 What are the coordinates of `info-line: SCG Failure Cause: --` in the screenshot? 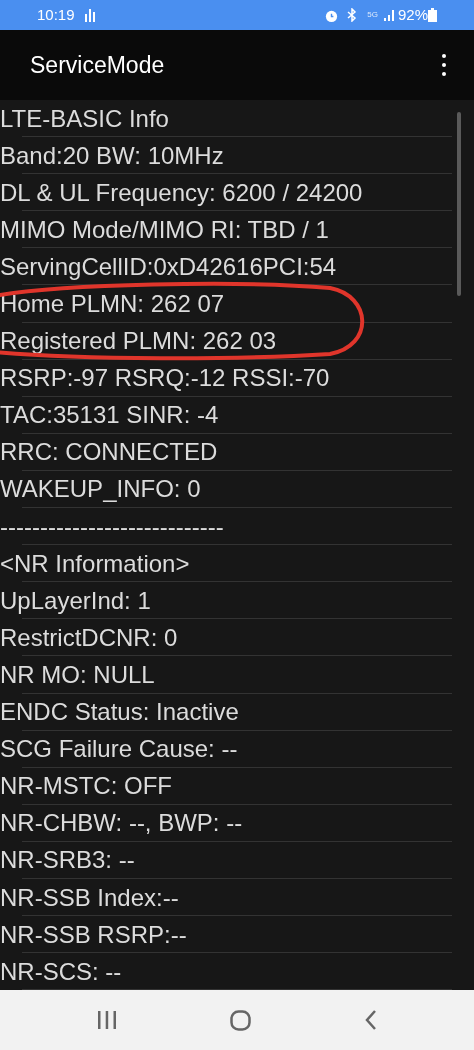 It's located at (119, 749).